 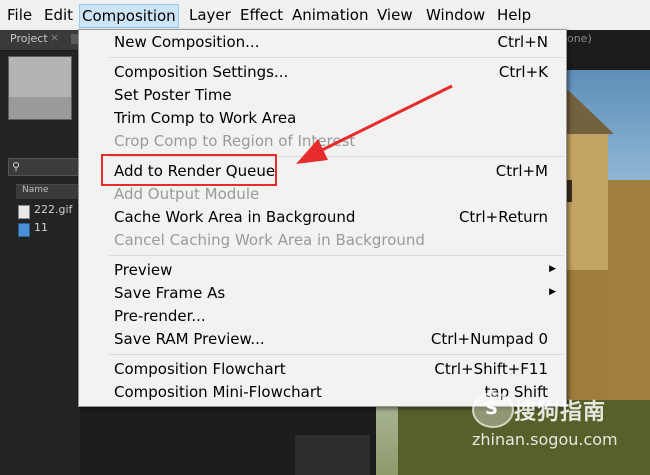 I want to click on watermark: S 搜狗指南 zhinan.sogou.com, so click(x=557, y=423).